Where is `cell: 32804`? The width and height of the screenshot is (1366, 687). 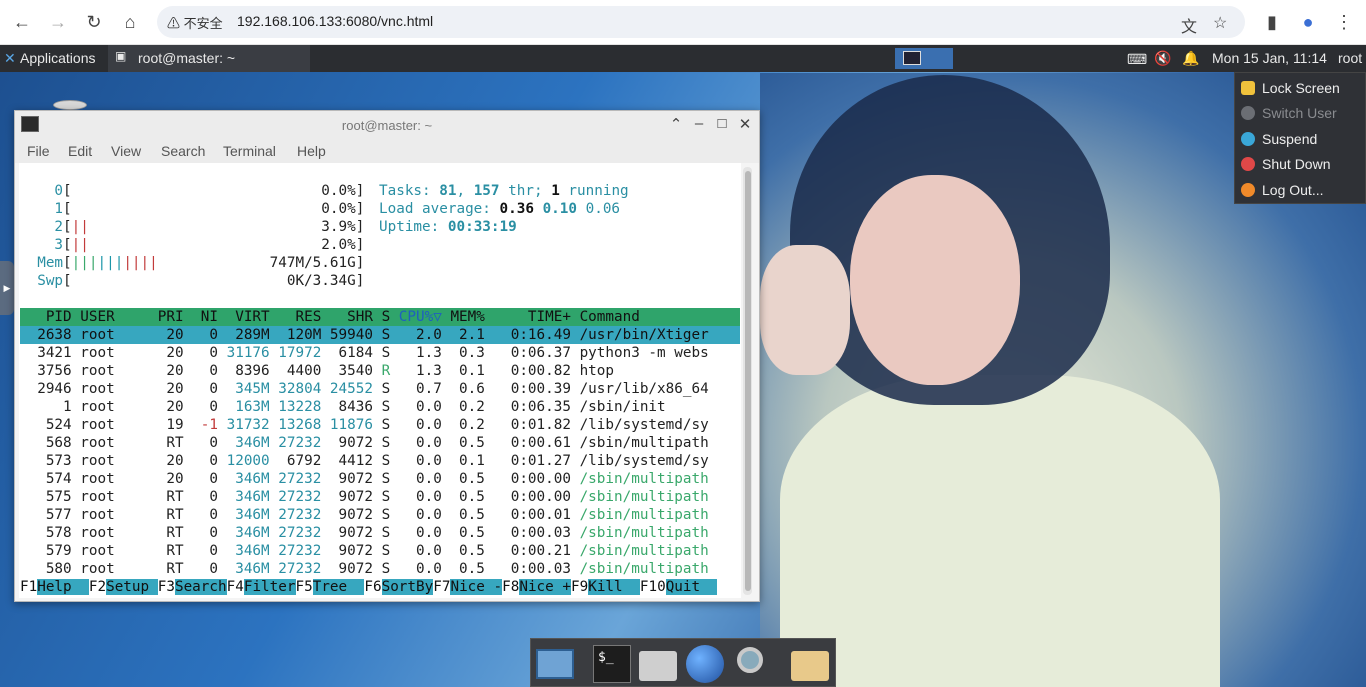
cell: 32804 is located at coordinates (295, 389).